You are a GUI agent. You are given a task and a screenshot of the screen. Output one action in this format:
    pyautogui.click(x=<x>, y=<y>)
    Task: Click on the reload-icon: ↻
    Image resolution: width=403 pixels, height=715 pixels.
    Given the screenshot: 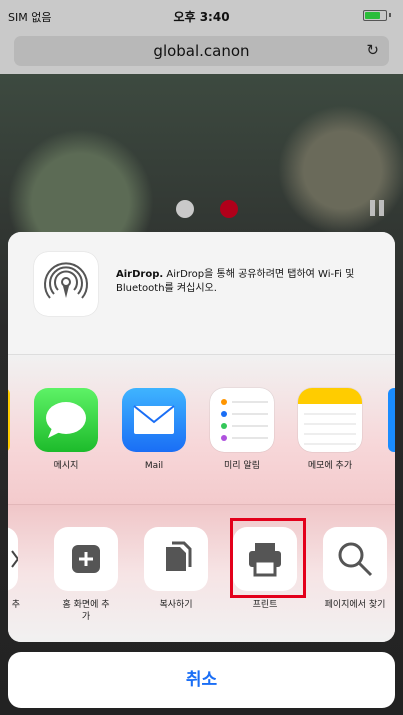 What is the action you would take?
    pyautogui.click(x=372, y=50)
    